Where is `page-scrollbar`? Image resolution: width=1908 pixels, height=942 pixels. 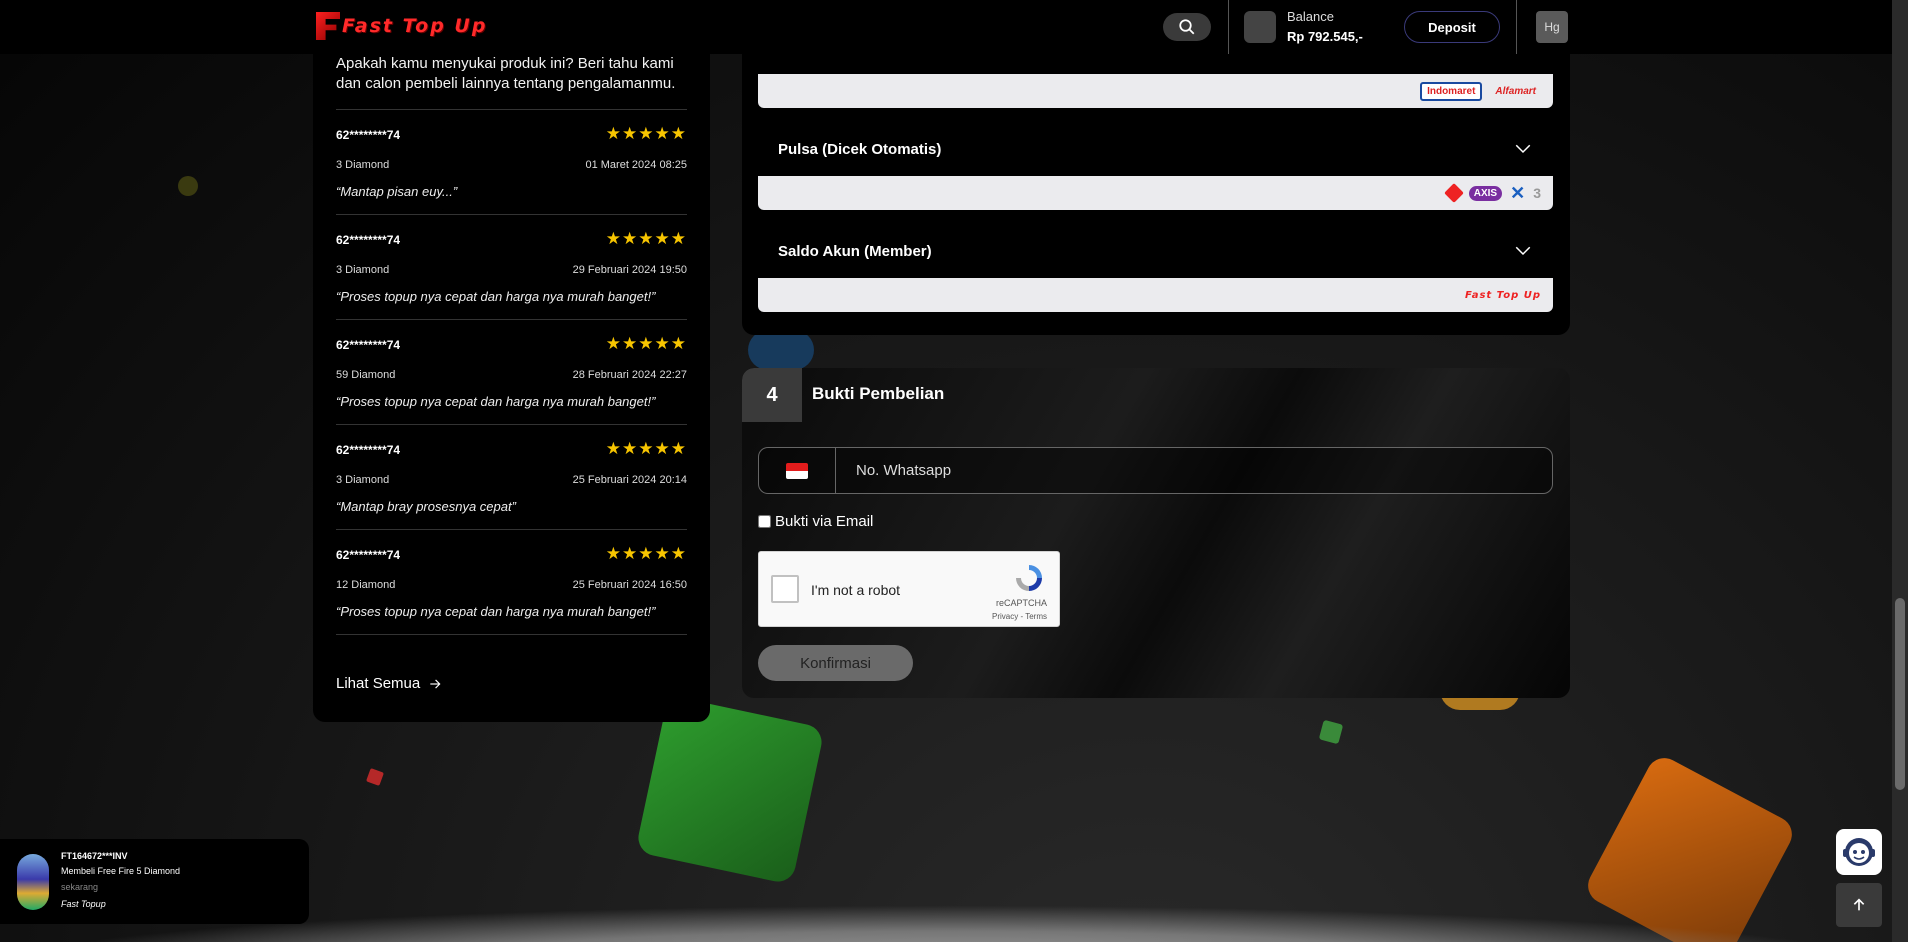 page-scrollbar is located at coordinates (1900, 471).